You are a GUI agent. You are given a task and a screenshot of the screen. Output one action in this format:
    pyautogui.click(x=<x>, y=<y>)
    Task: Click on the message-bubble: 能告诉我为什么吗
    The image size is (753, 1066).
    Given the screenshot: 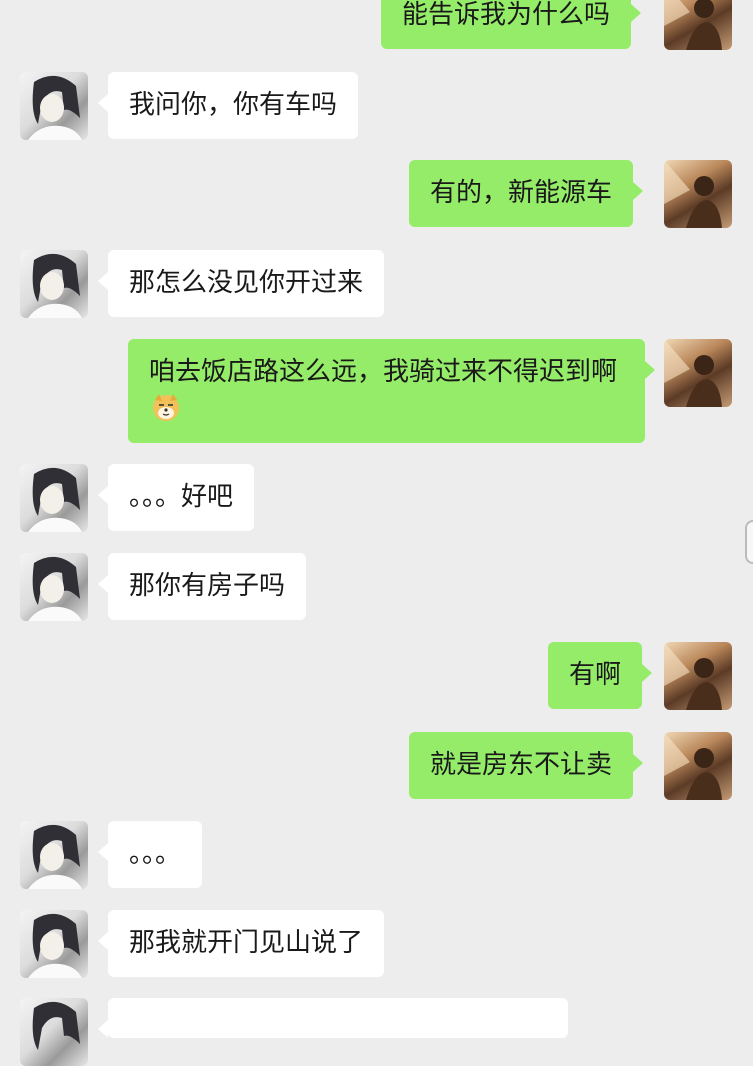 What is the action you would take?
    pyautogui.click(x=511, y=24)
    